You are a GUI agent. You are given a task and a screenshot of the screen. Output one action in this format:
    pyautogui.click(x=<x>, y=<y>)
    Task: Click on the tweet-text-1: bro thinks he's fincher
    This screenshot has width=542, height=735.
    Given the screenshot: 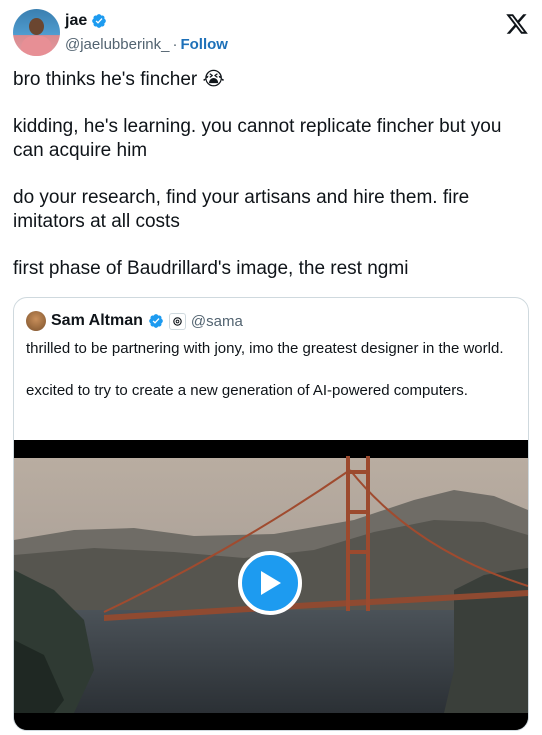 What is the action you would take?
    pyautogui.click(x=105, y=79)
    